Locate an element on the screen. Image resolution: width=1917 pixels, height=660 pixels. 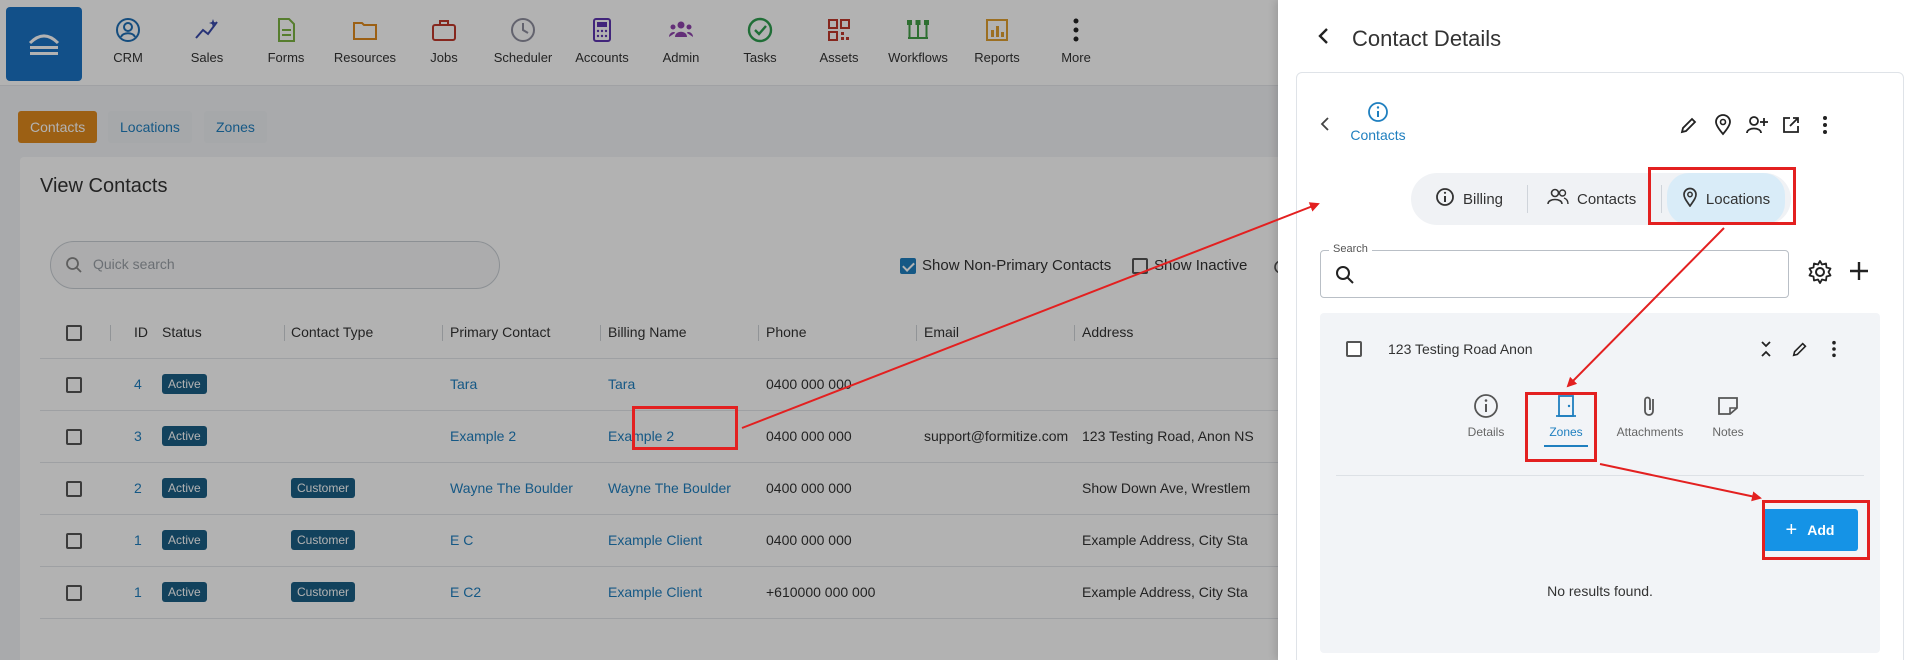
plus-icon is located at coordinates (1859, 272).